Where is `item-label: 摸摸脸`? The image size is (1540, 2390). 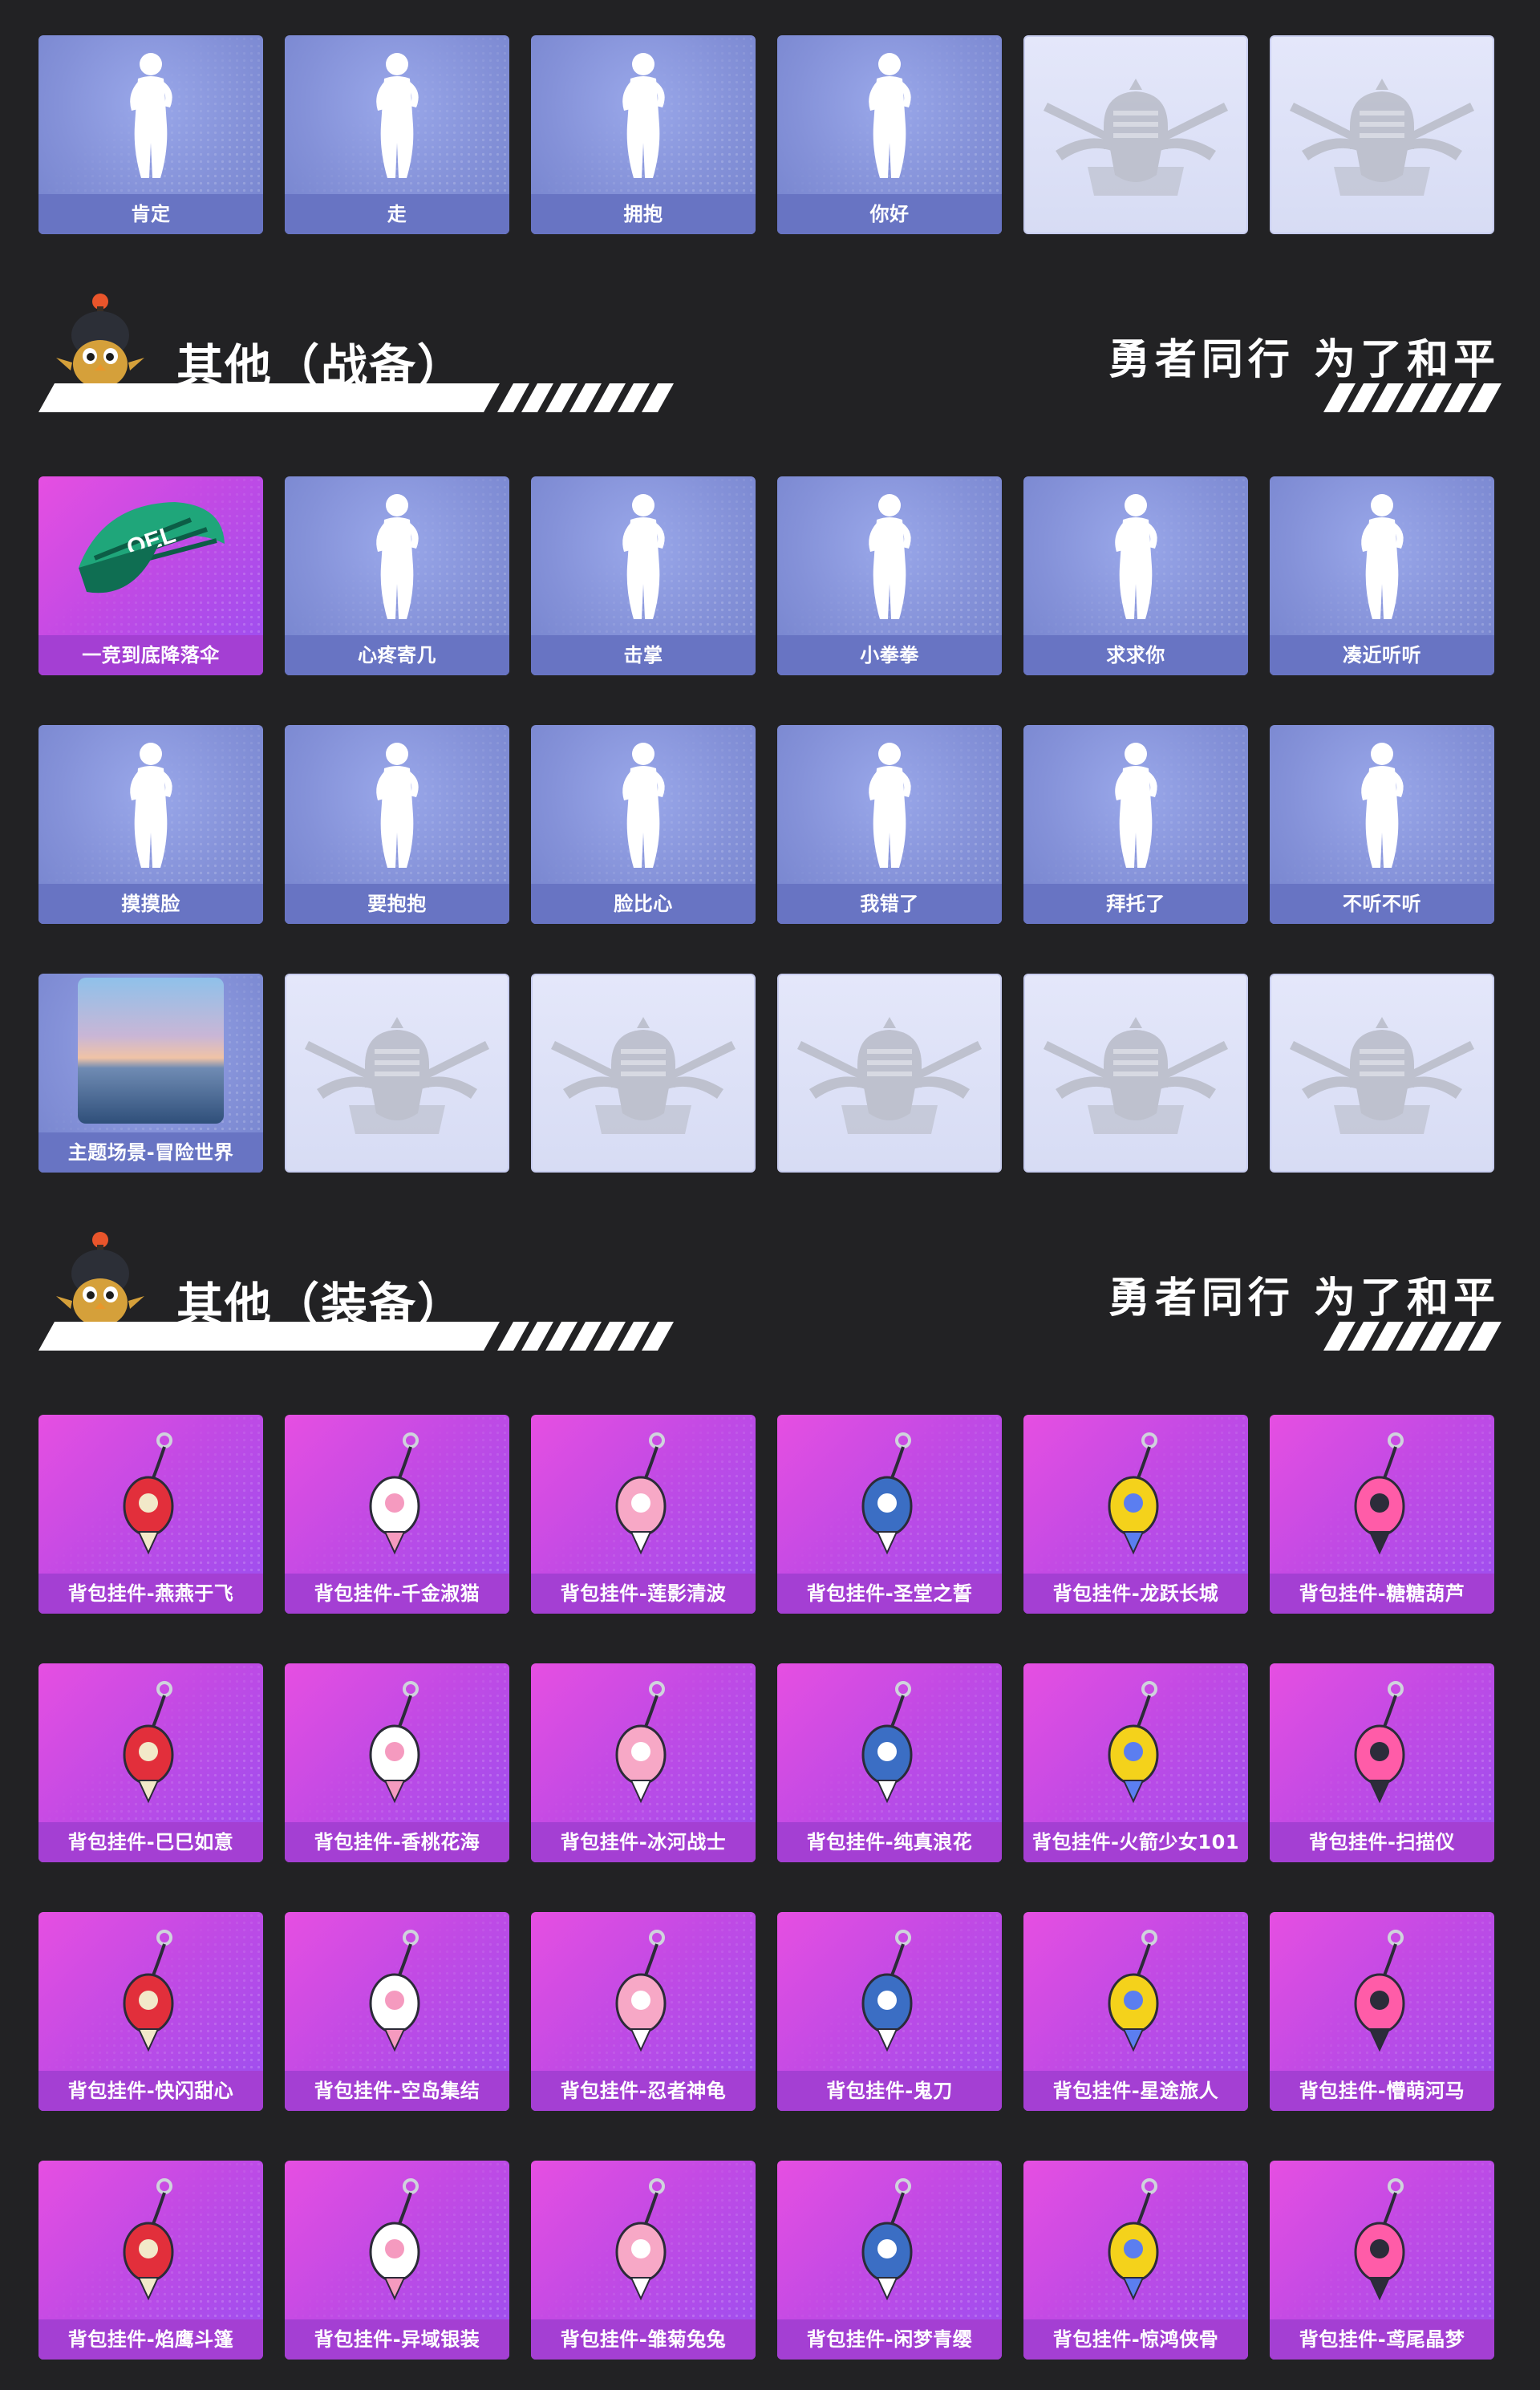 item-label: 摸摸脸 is located at coordinates (150, 904).